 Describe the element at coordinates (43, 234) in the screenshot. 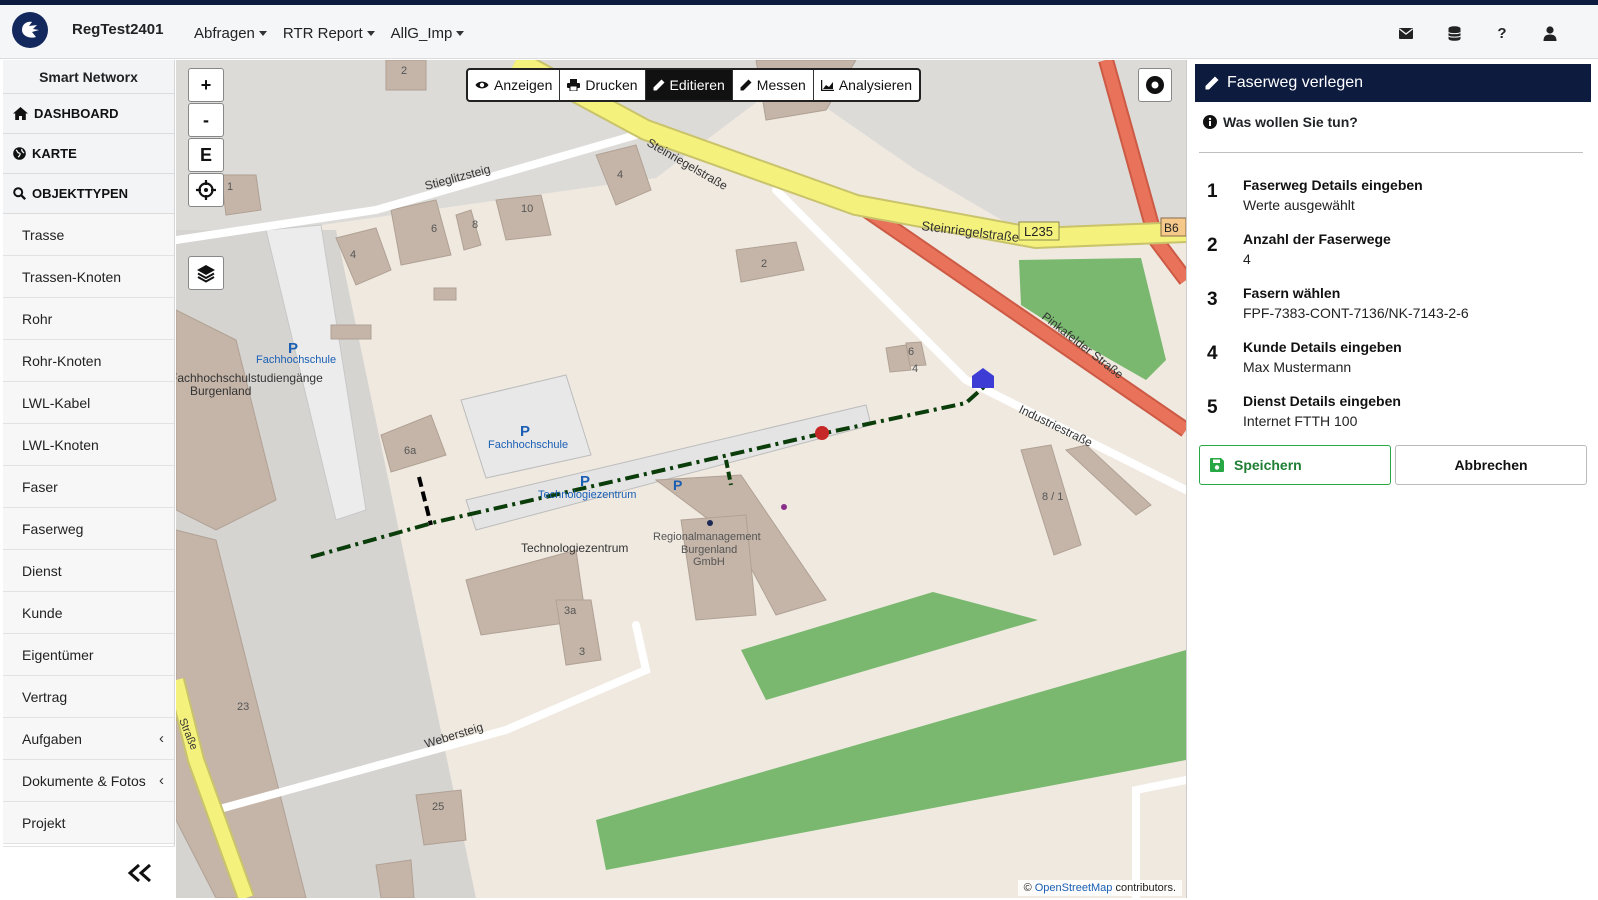

I see `sidebar-item-label: Trasse` at that location.